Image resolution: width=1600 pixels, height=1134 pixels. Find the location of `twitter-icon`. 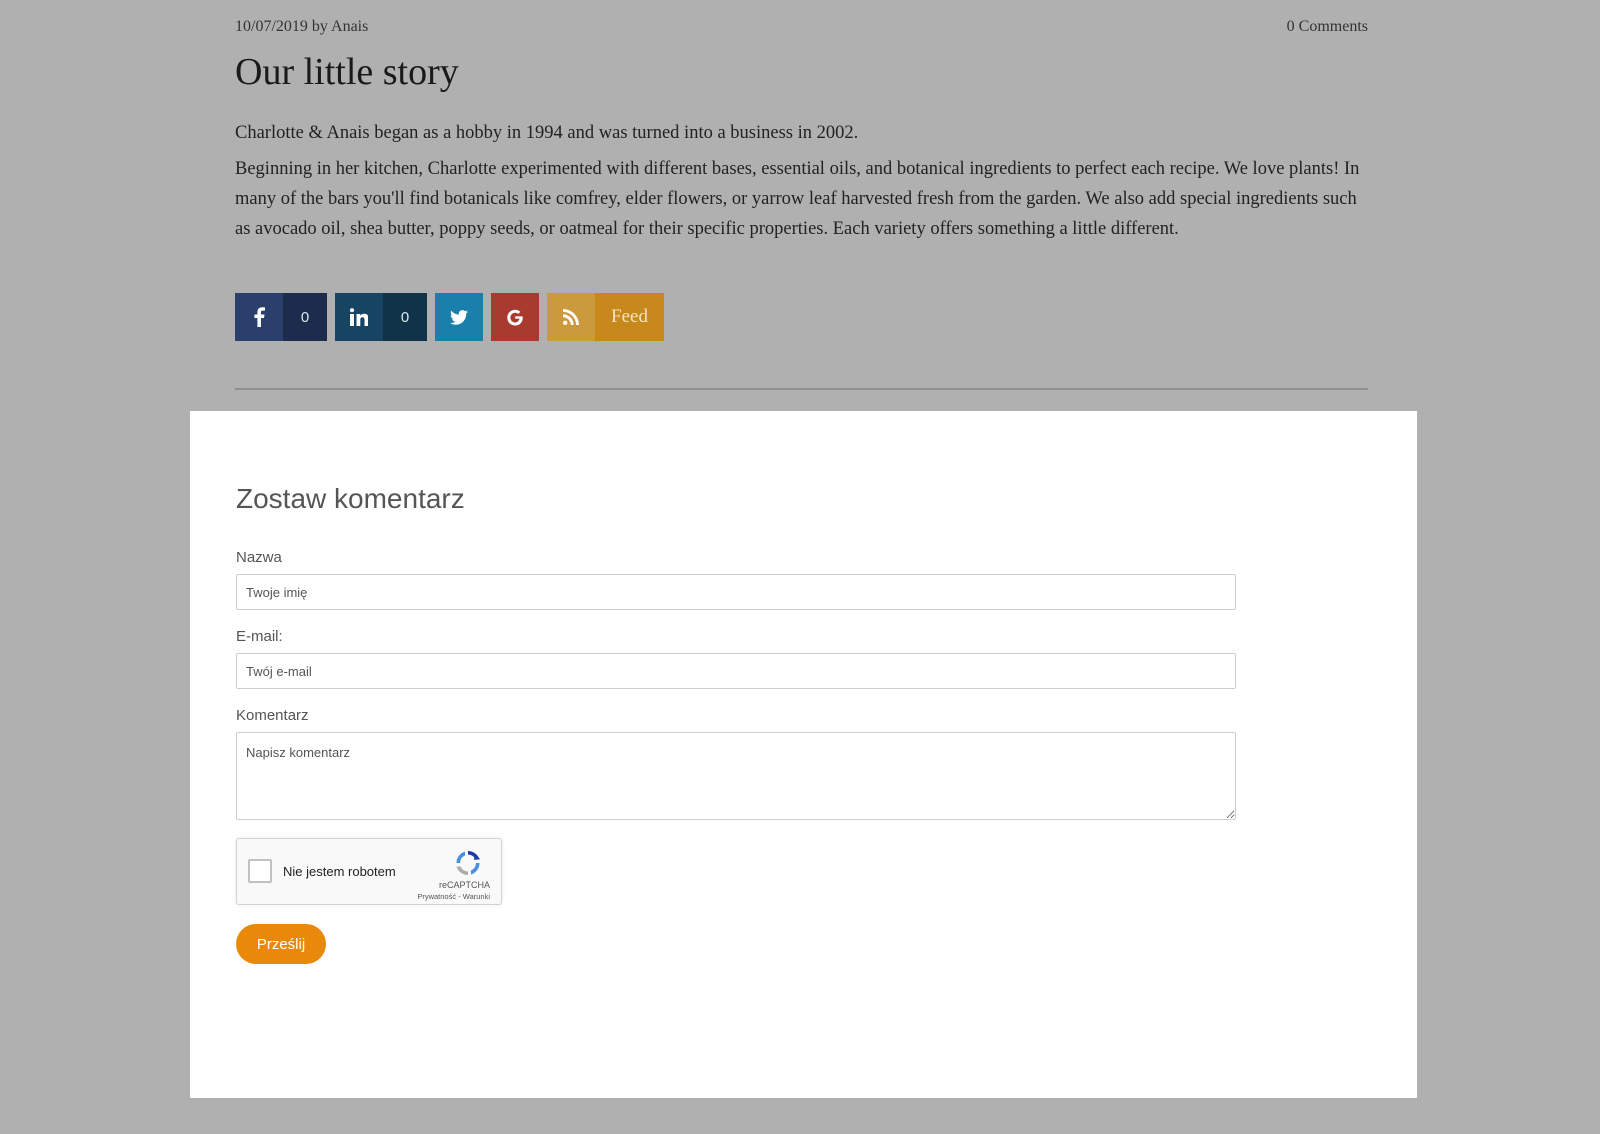

twitter-icon is located at coordinates (459, 317).